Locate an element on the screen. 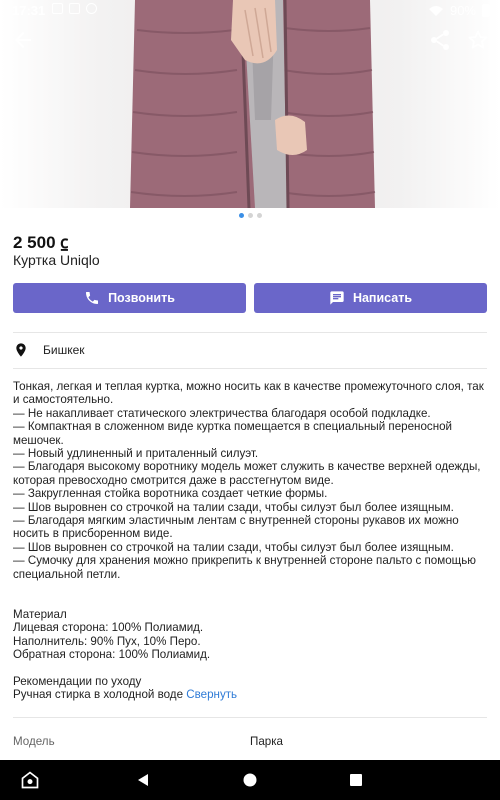 Image resolution: width=500 pixels, height=800 pixels. battery-icon is located at coordinates (486, 10).